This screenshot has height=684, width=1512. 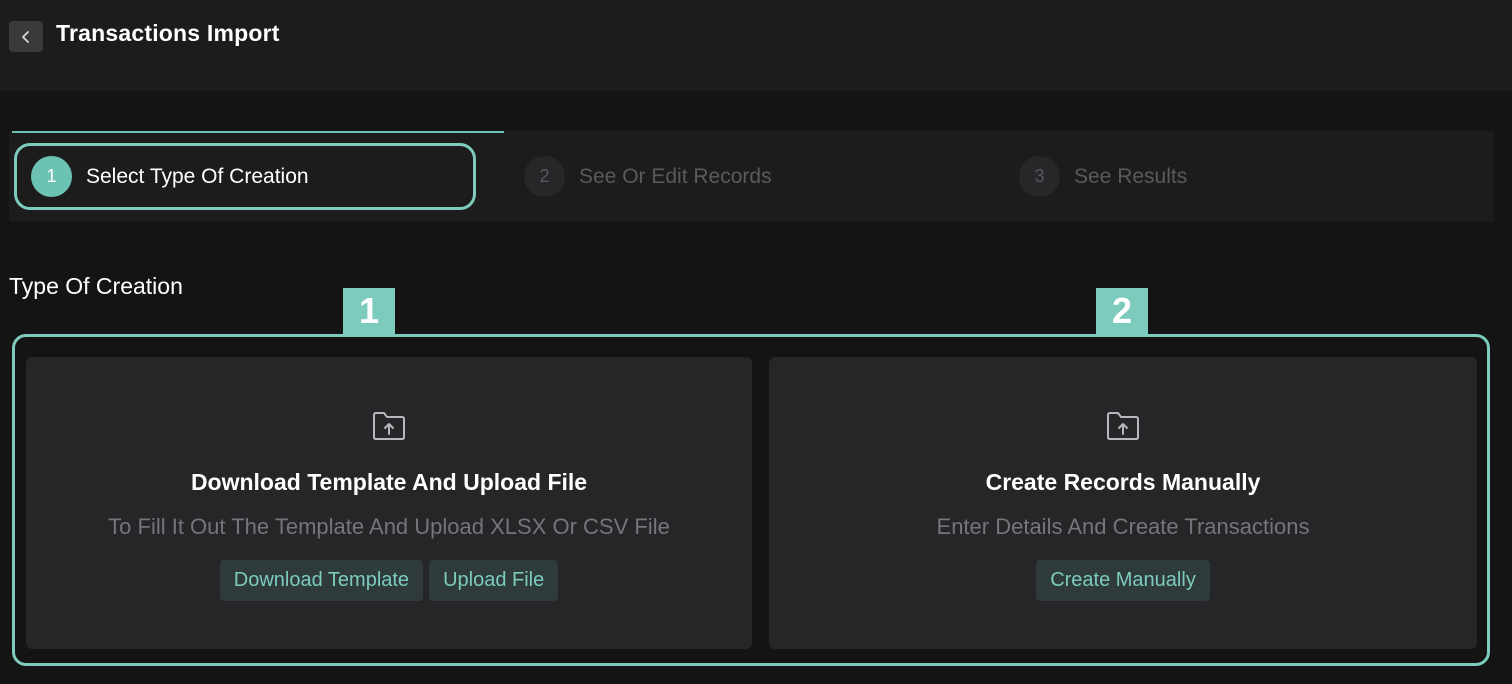 I want to click on annotation-marker-1: 1, so click(x=369, y=311).